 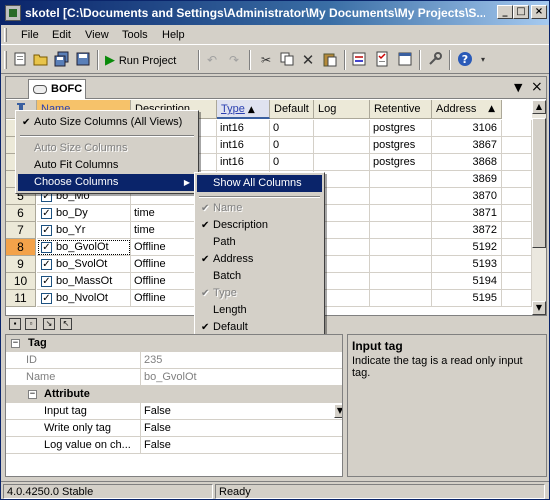 I want to click on tab-bofc: BOFC, so click(x=57, y=89).